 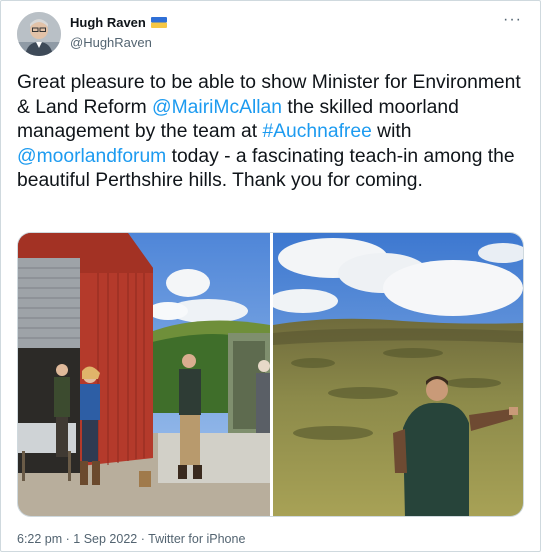 What do you see at coordinates (217, 107) in the screenshot?
I see `mention-link: @MairiMcAllan` at bounding box center [217, 107].